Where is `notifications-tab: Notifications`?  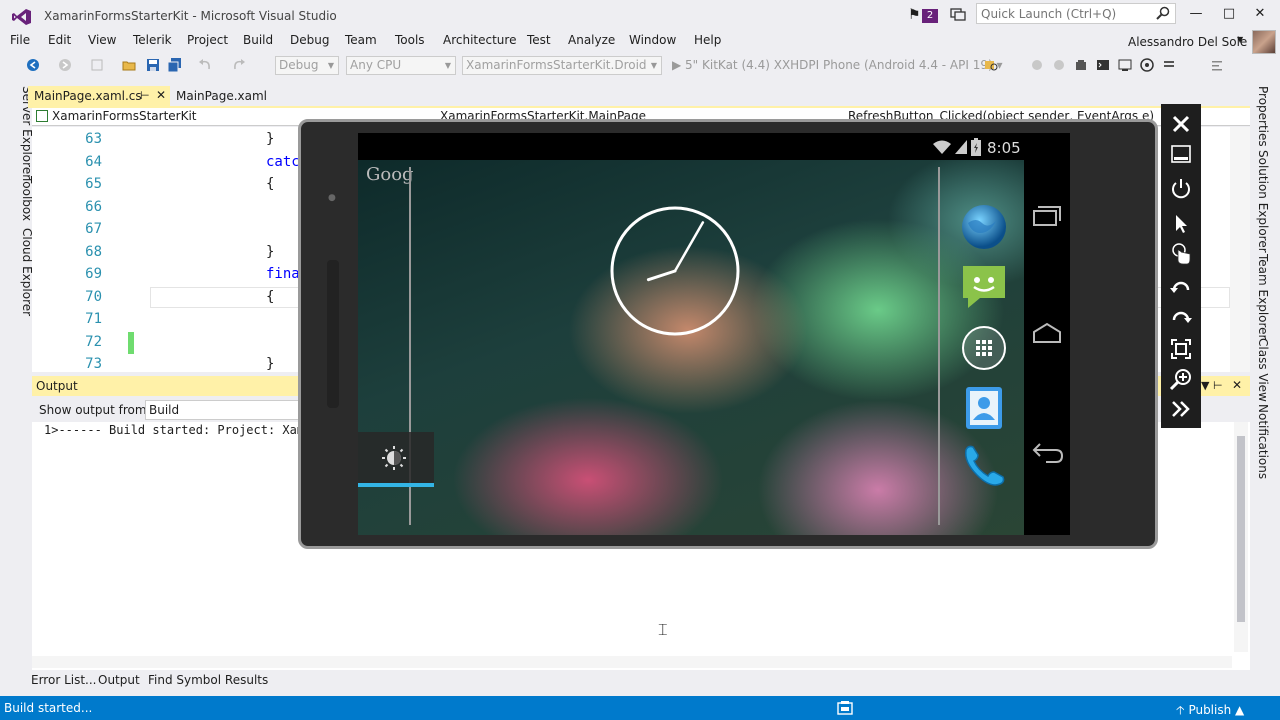
notifications-tab: Notifications is located at coordinates (1263, 441).